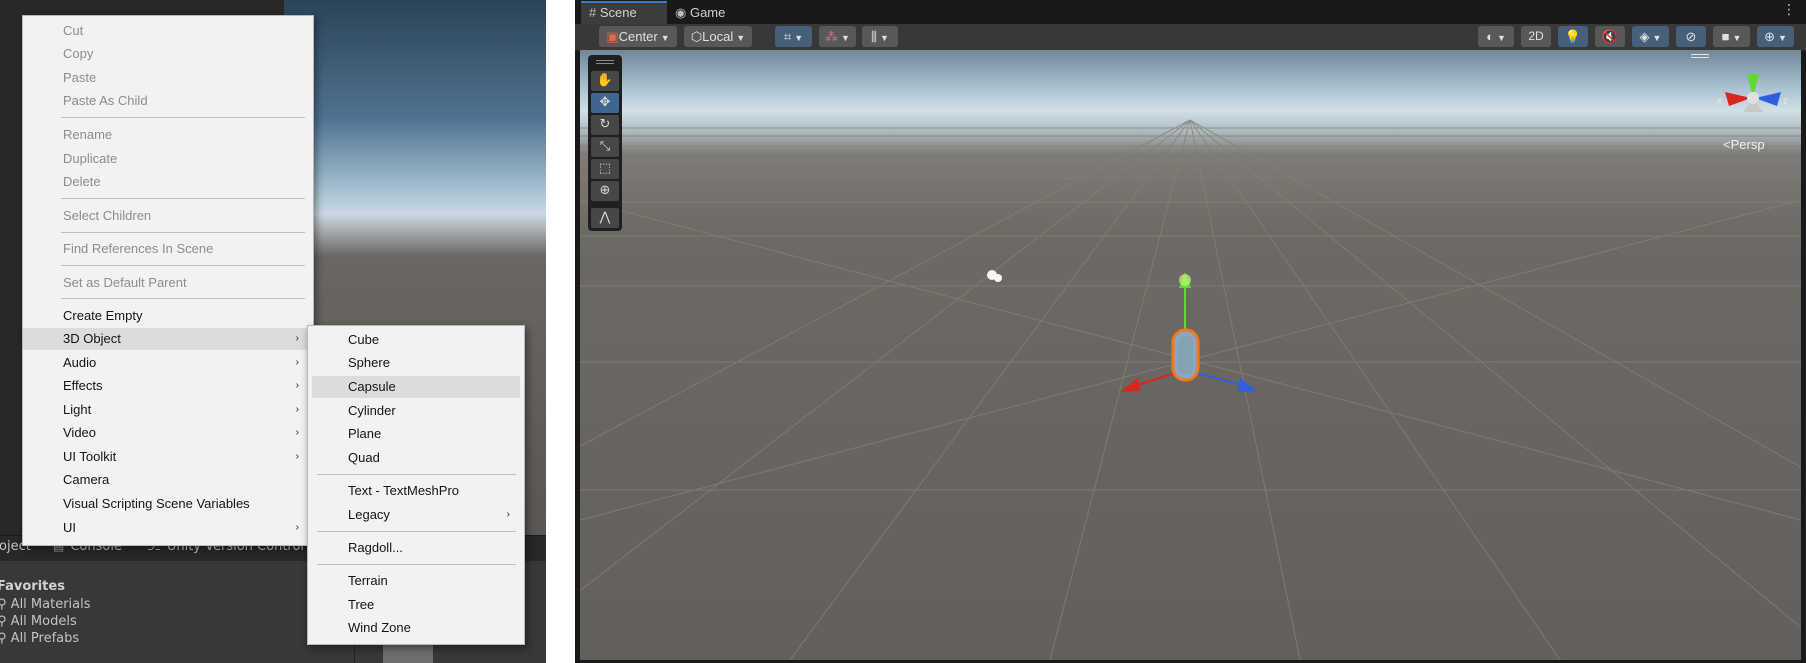 This screenshot has height=663, width=1806. Describe the element at coordinates (416, 628) in the screenshot. I see `submenu-item-wind-zone: Wind Zone` at that location.